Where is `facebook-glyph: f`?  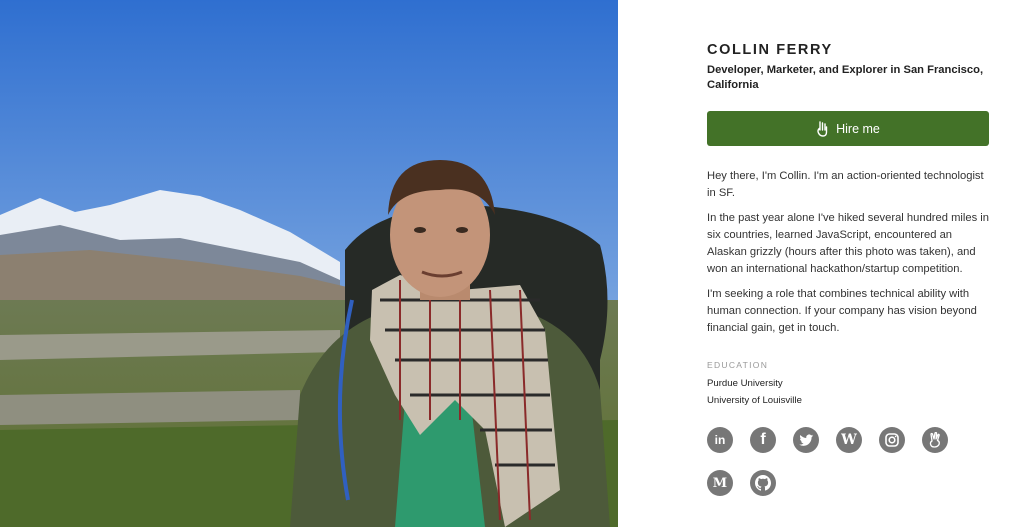 facebook-glyph: f is located at coordinates (763, 439).